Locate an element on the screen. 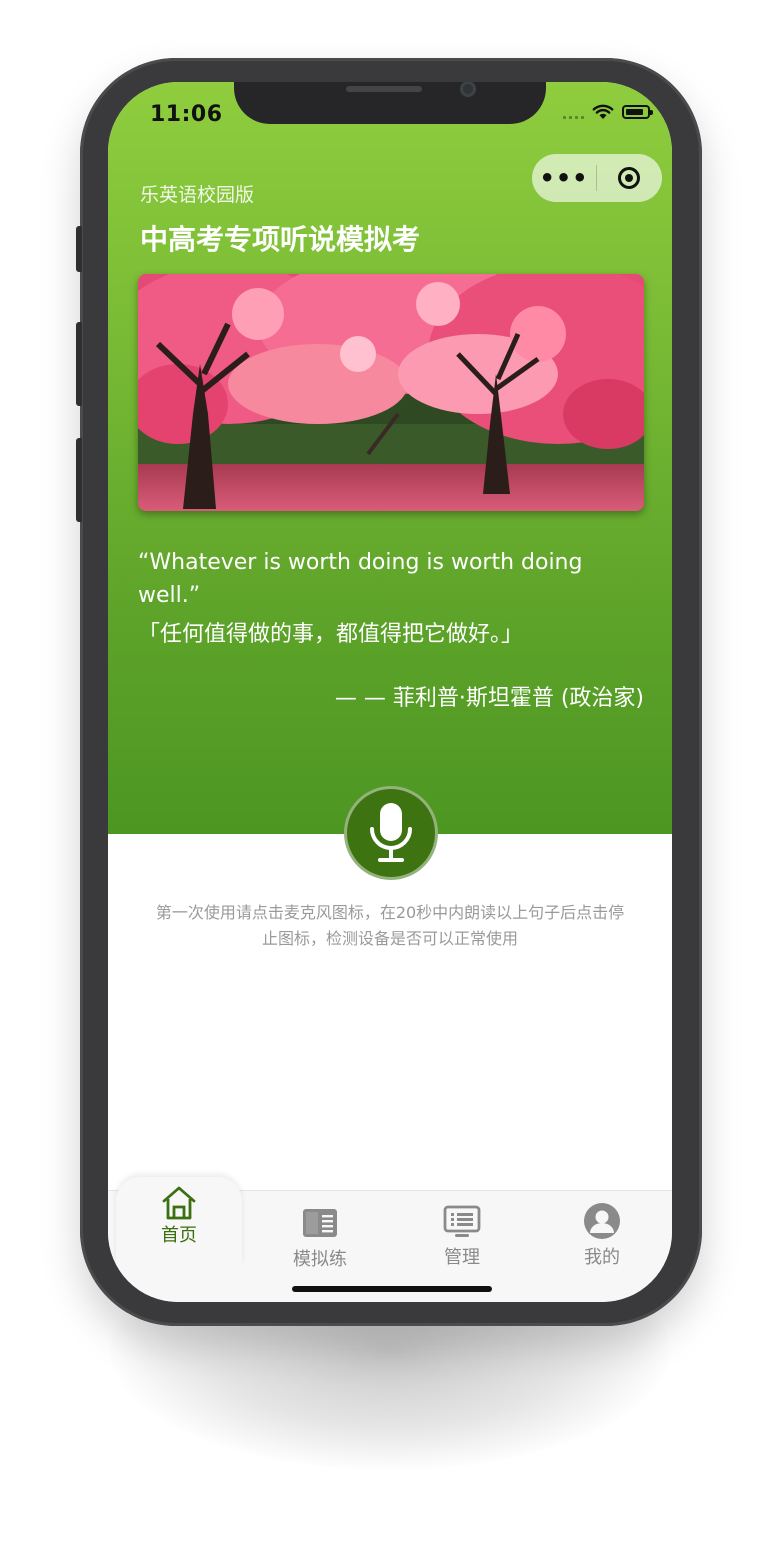 The height and width of the screenshot is (1556, 772). signal-icon is located at coordinates (573, 112).